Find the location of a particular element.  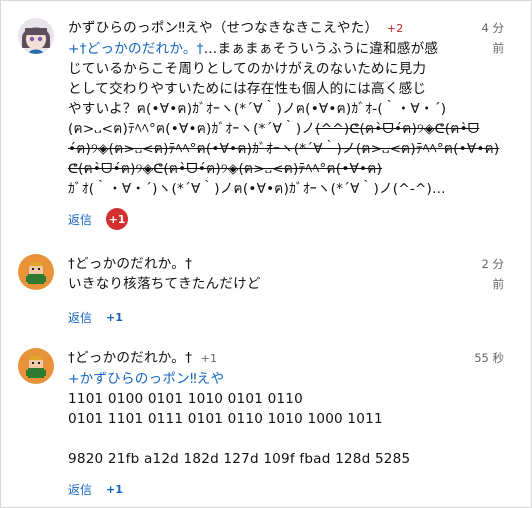

timestamp: 55 秒 is located at coordinates (484, 358).